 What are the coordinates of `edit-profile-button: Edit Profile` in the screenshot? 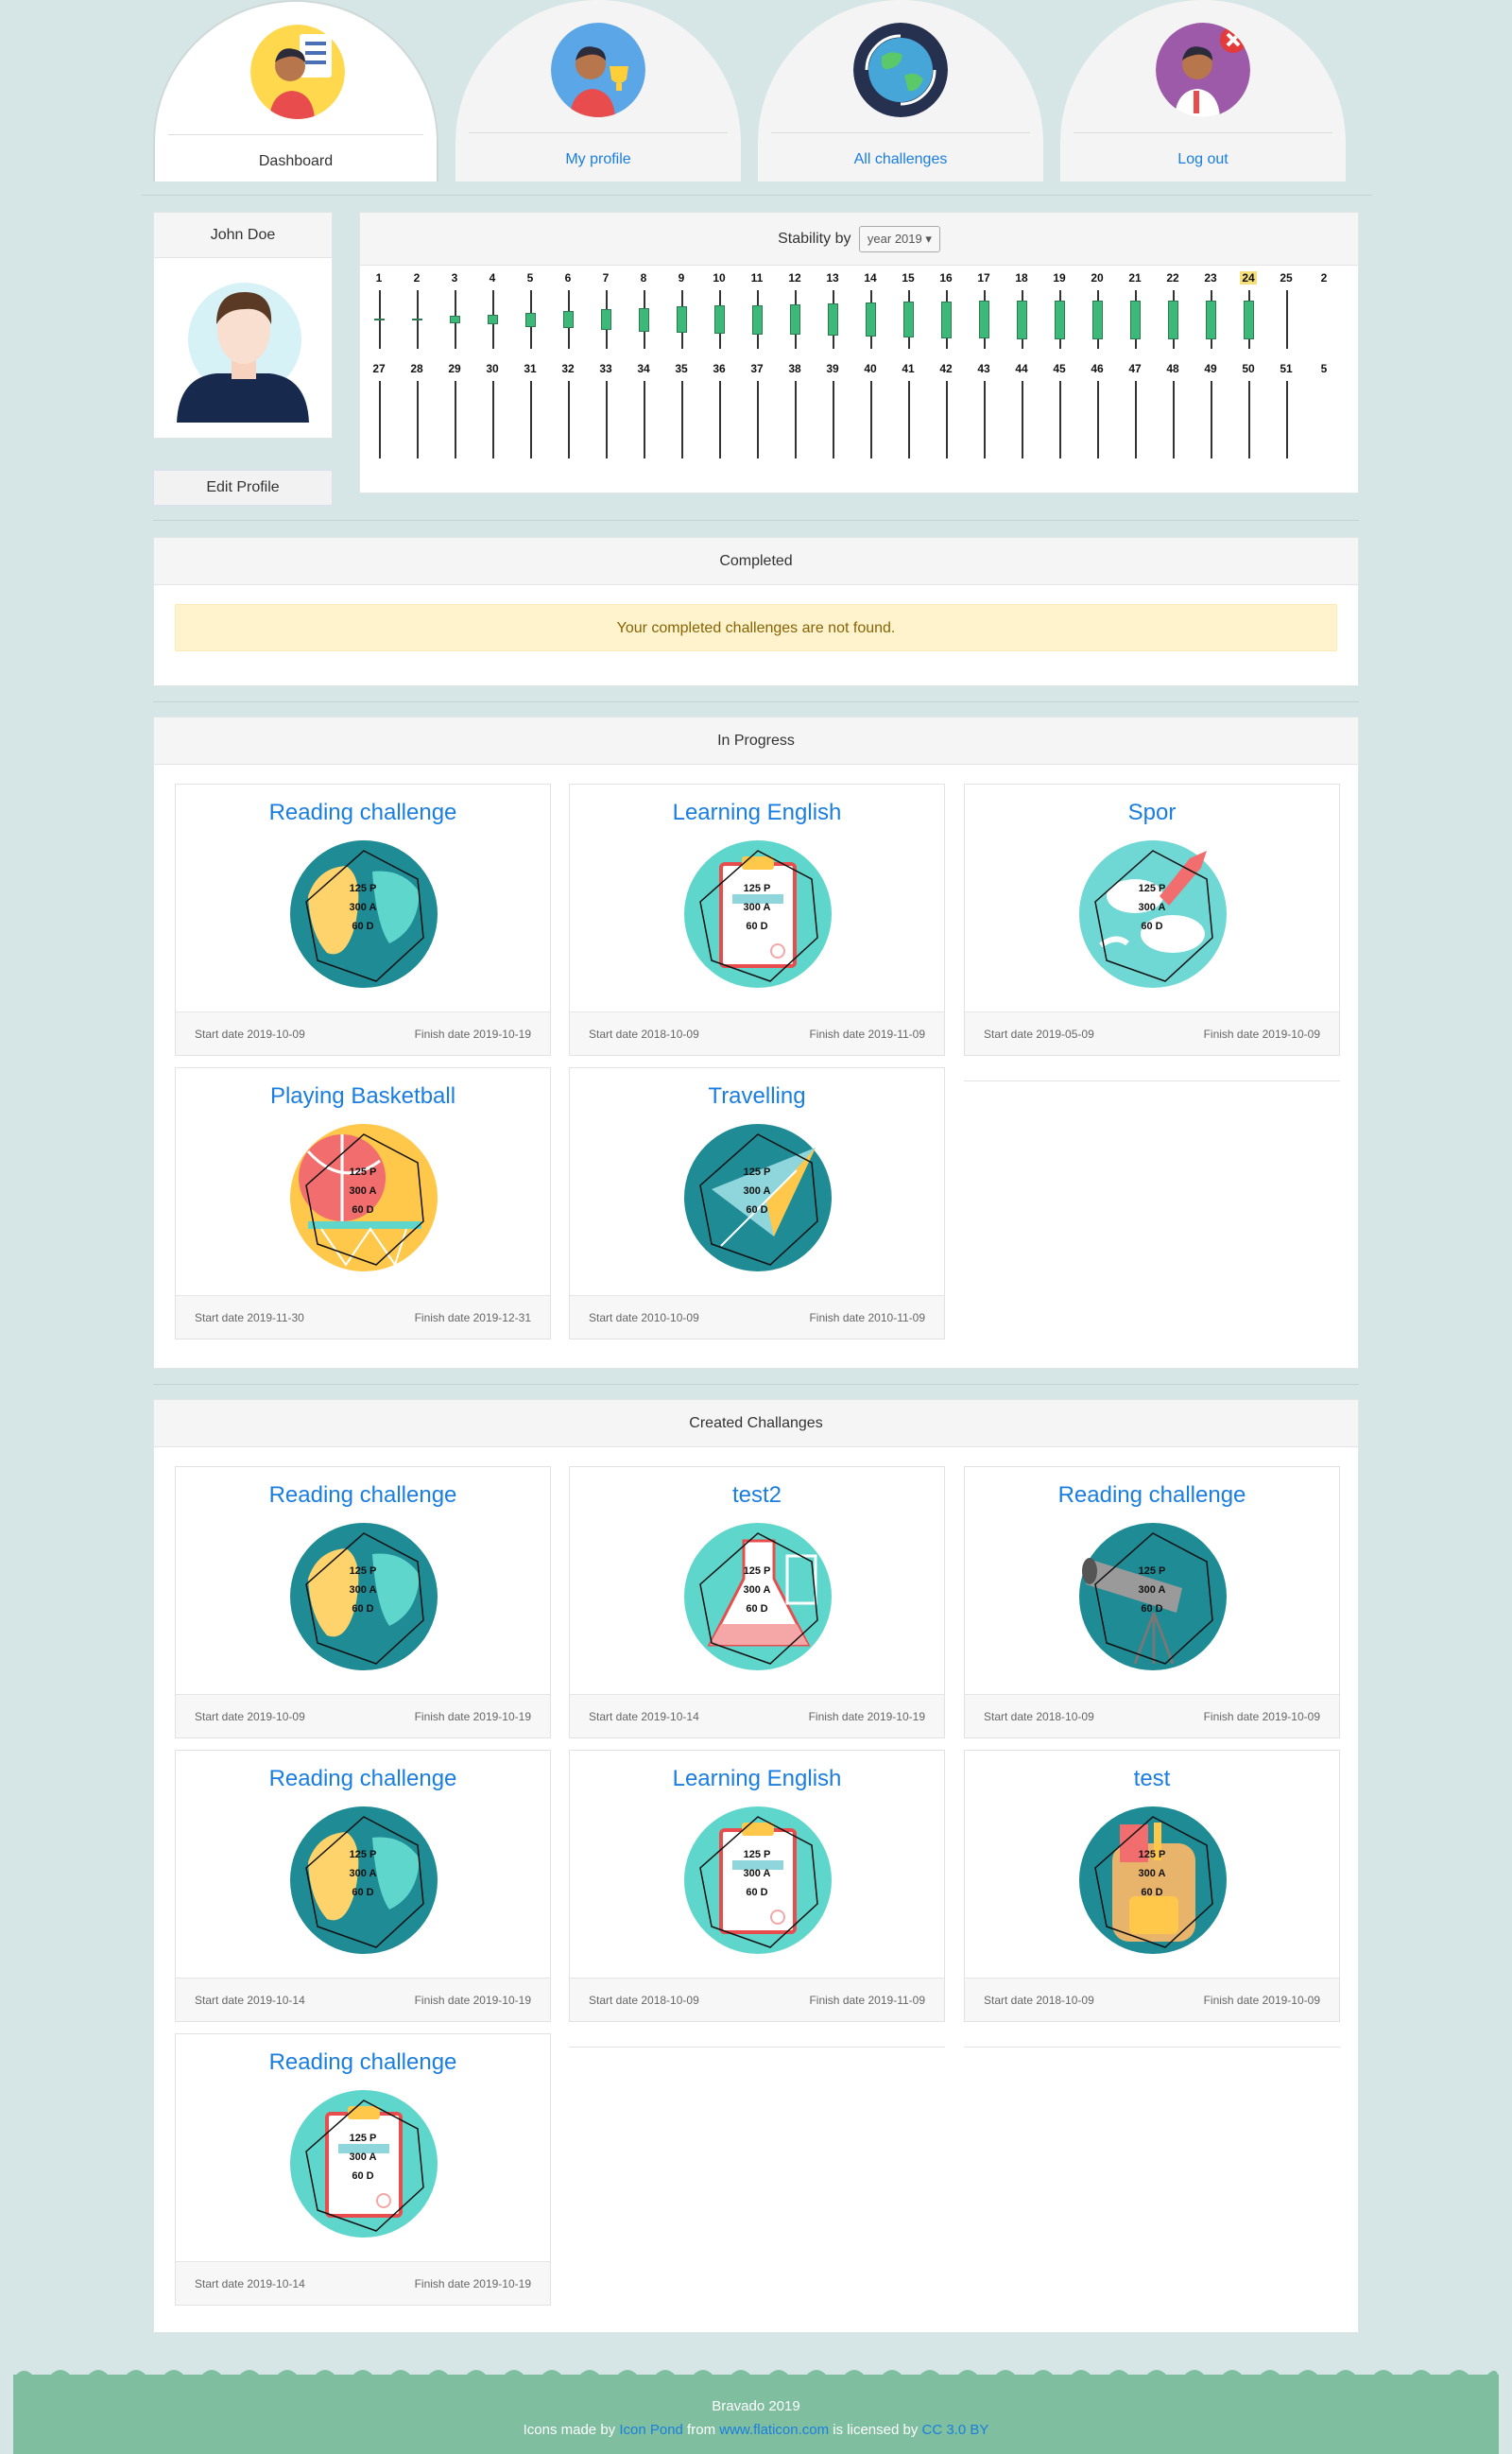 It's located at (243, 488).